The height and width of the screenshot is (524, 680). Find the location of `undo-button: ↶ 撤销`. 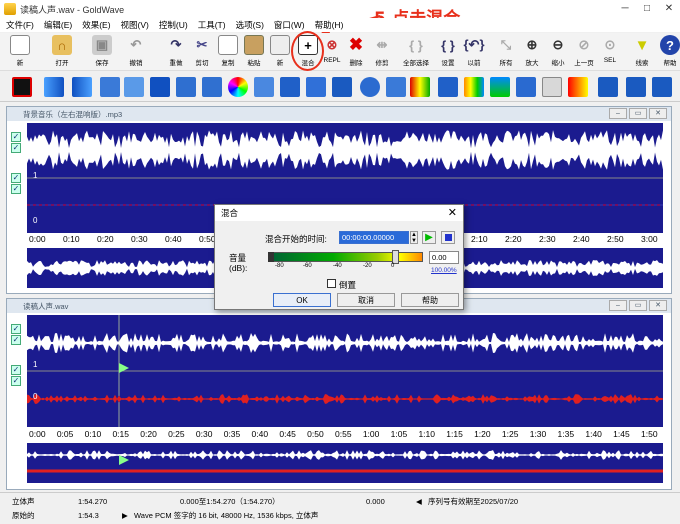

undo-button: ↶ 撤销 is located at coordinates (136, 52).